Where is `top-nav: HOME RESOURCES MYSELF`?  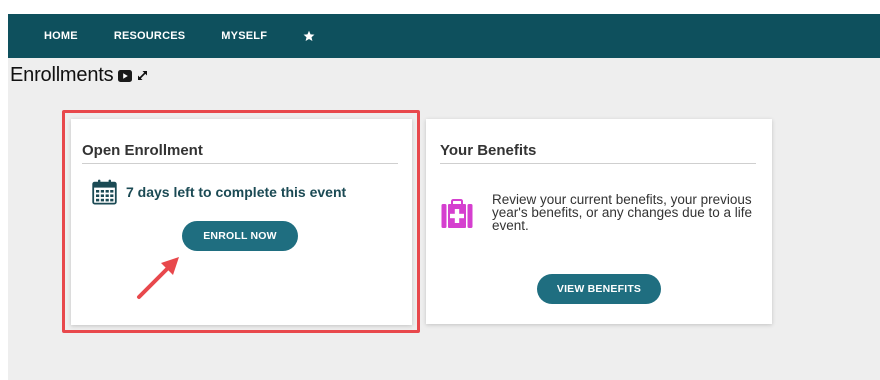
top-nav: HOME RESOURCES MYSELF is located at coordinates (444, 36).